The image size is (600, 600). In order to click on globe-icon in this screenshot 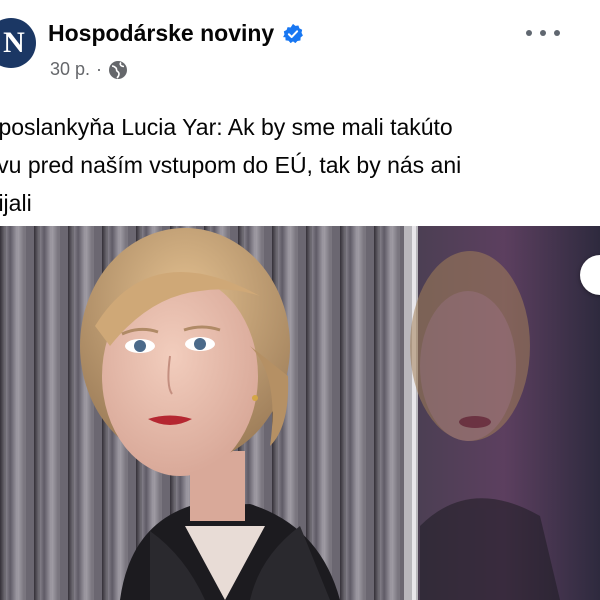, I will do `click(118, 69)`.